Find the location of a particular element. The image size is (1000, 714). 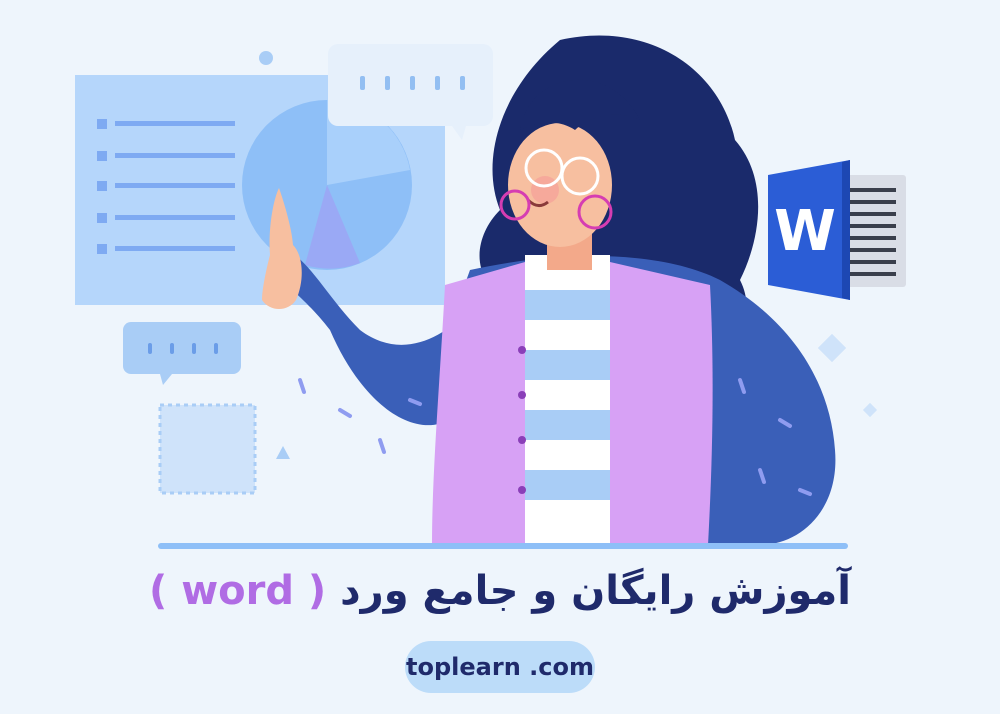

decor-diamond is located at coordinates (832, 348).